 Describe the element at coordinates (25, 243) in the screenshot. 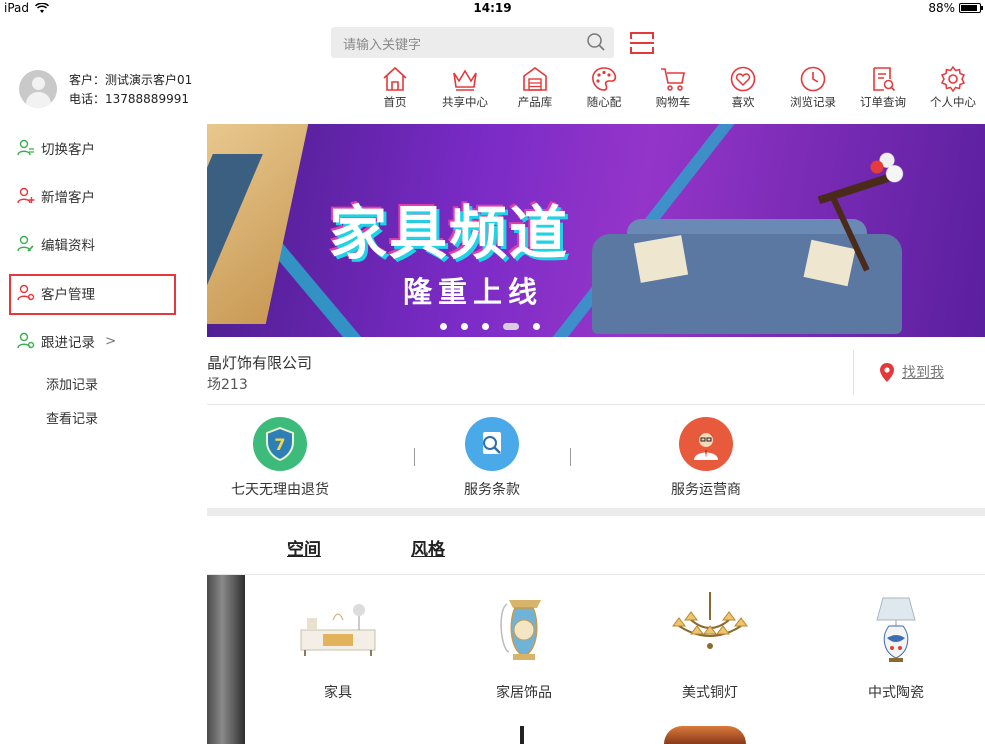

I see `edit-user-icon` at that location.